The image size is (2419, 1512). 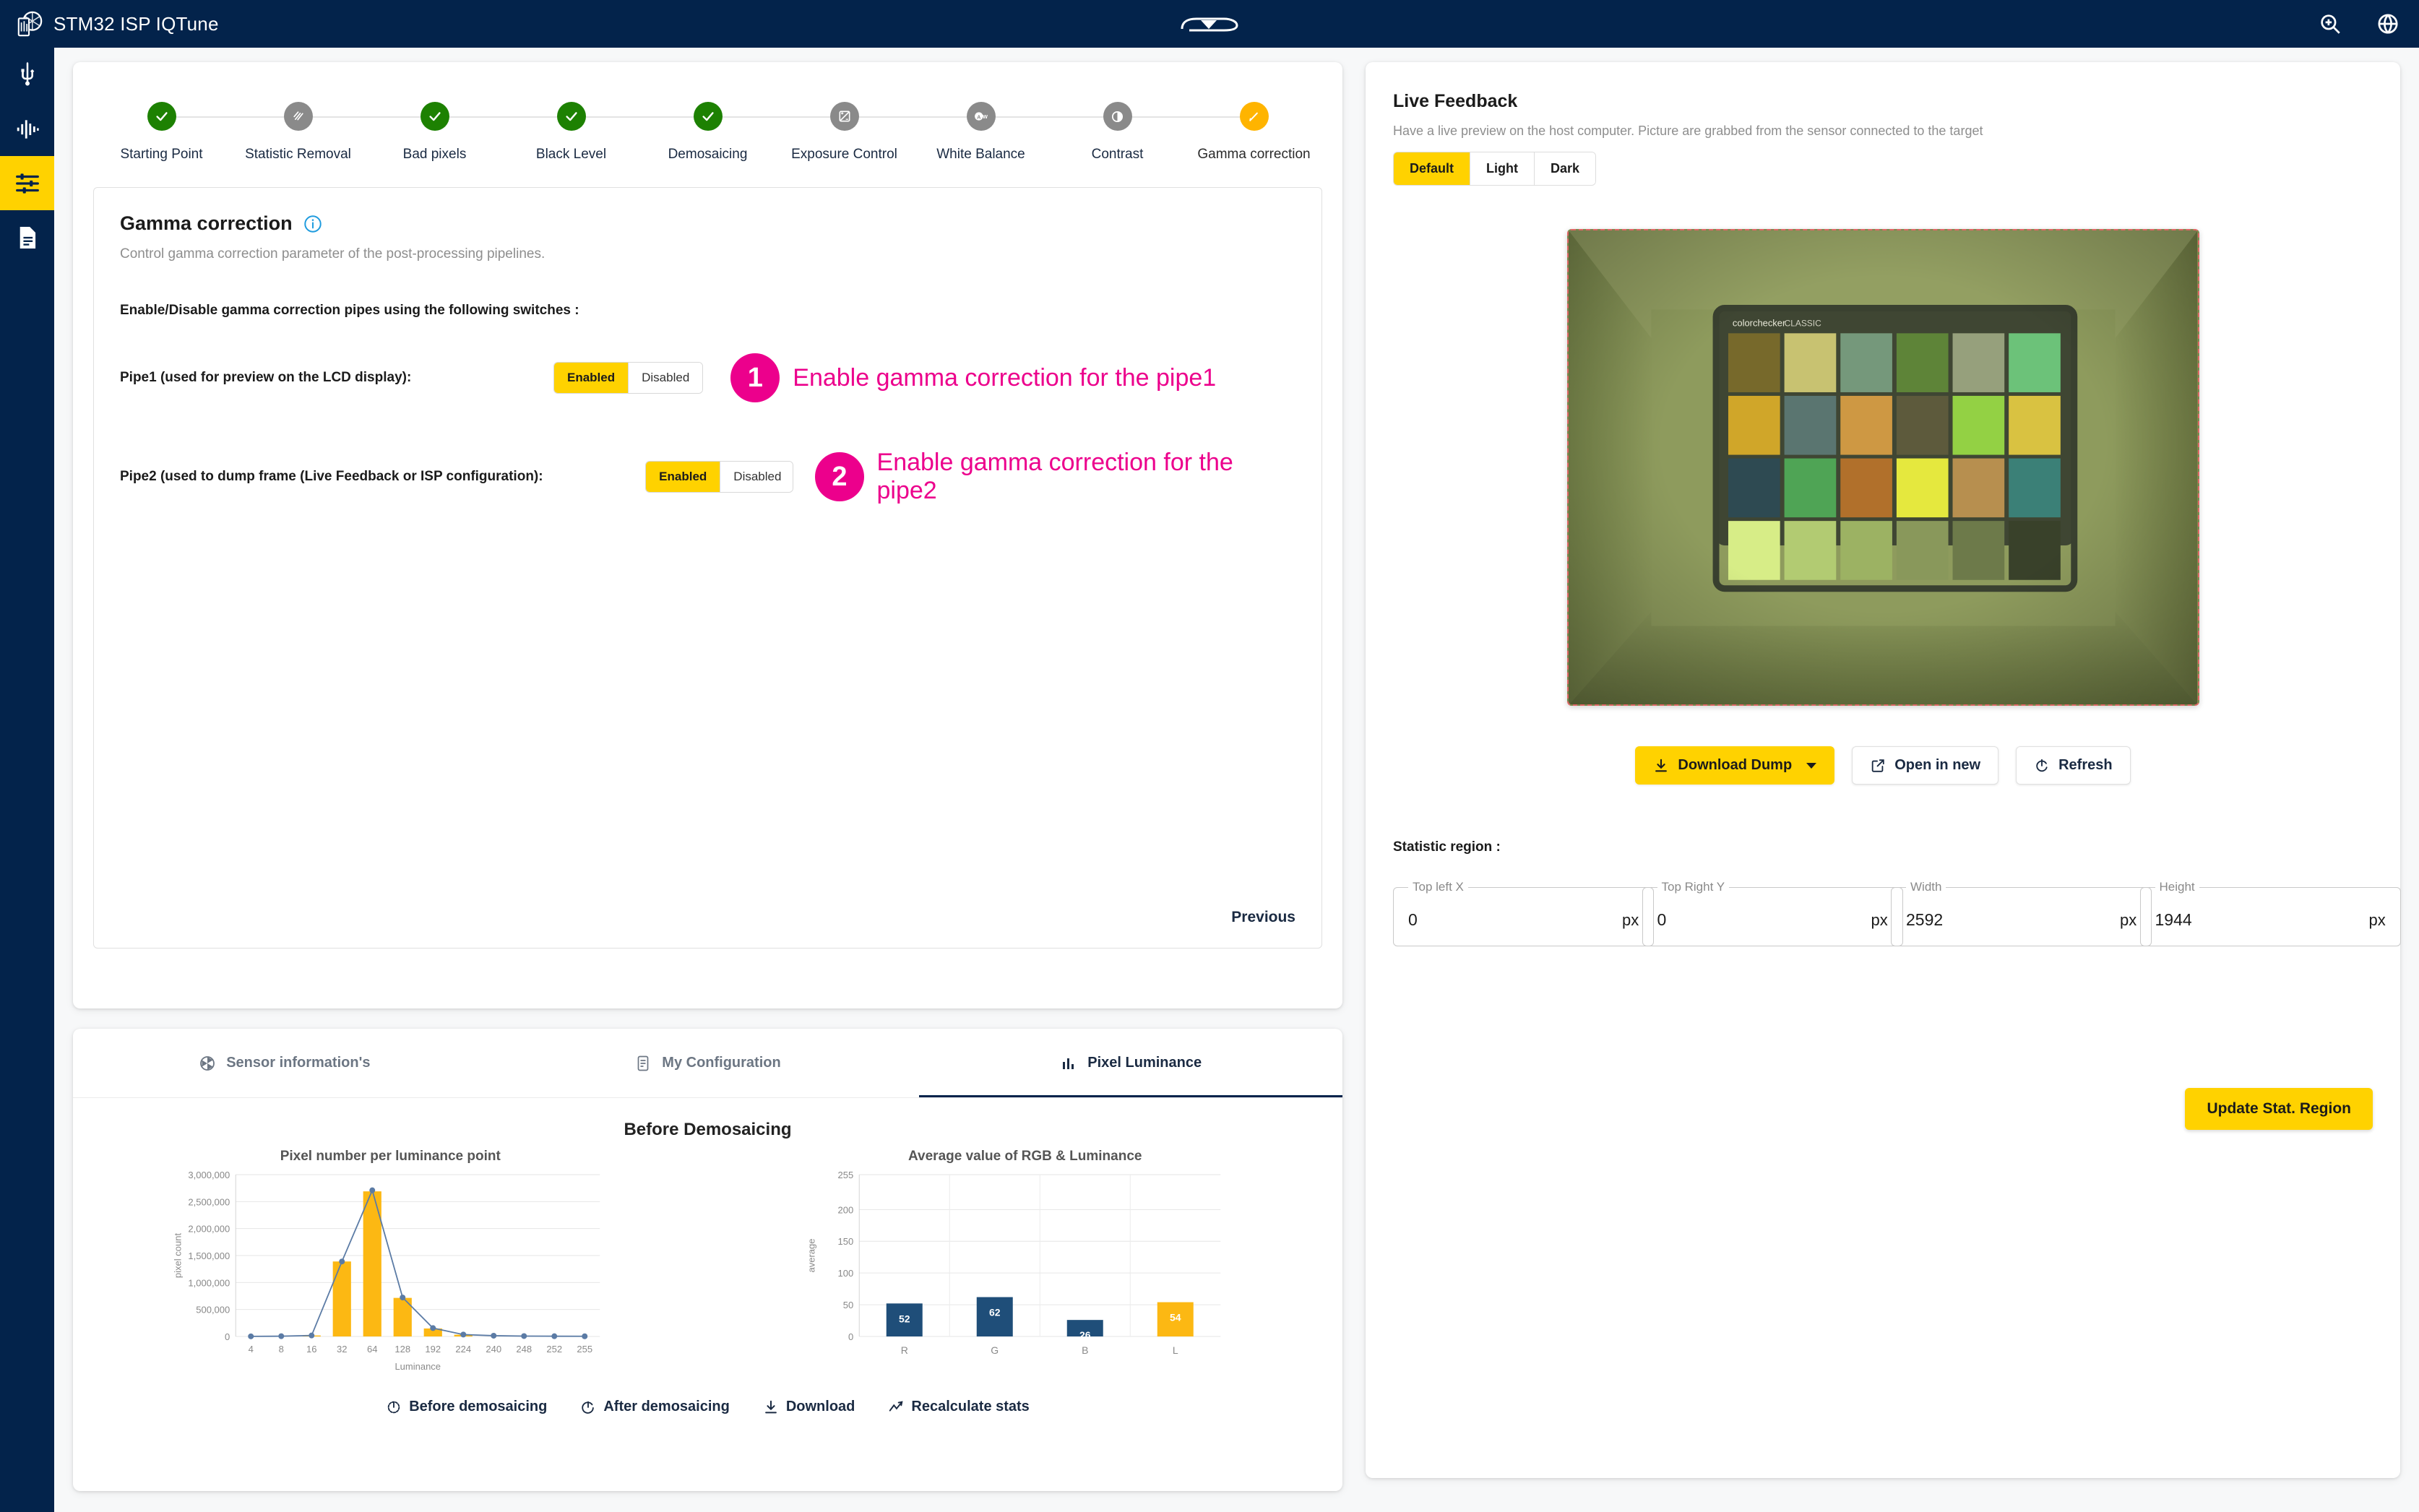 I want to click on step-starting-point: Starting Point, so click(x=195, y=132).